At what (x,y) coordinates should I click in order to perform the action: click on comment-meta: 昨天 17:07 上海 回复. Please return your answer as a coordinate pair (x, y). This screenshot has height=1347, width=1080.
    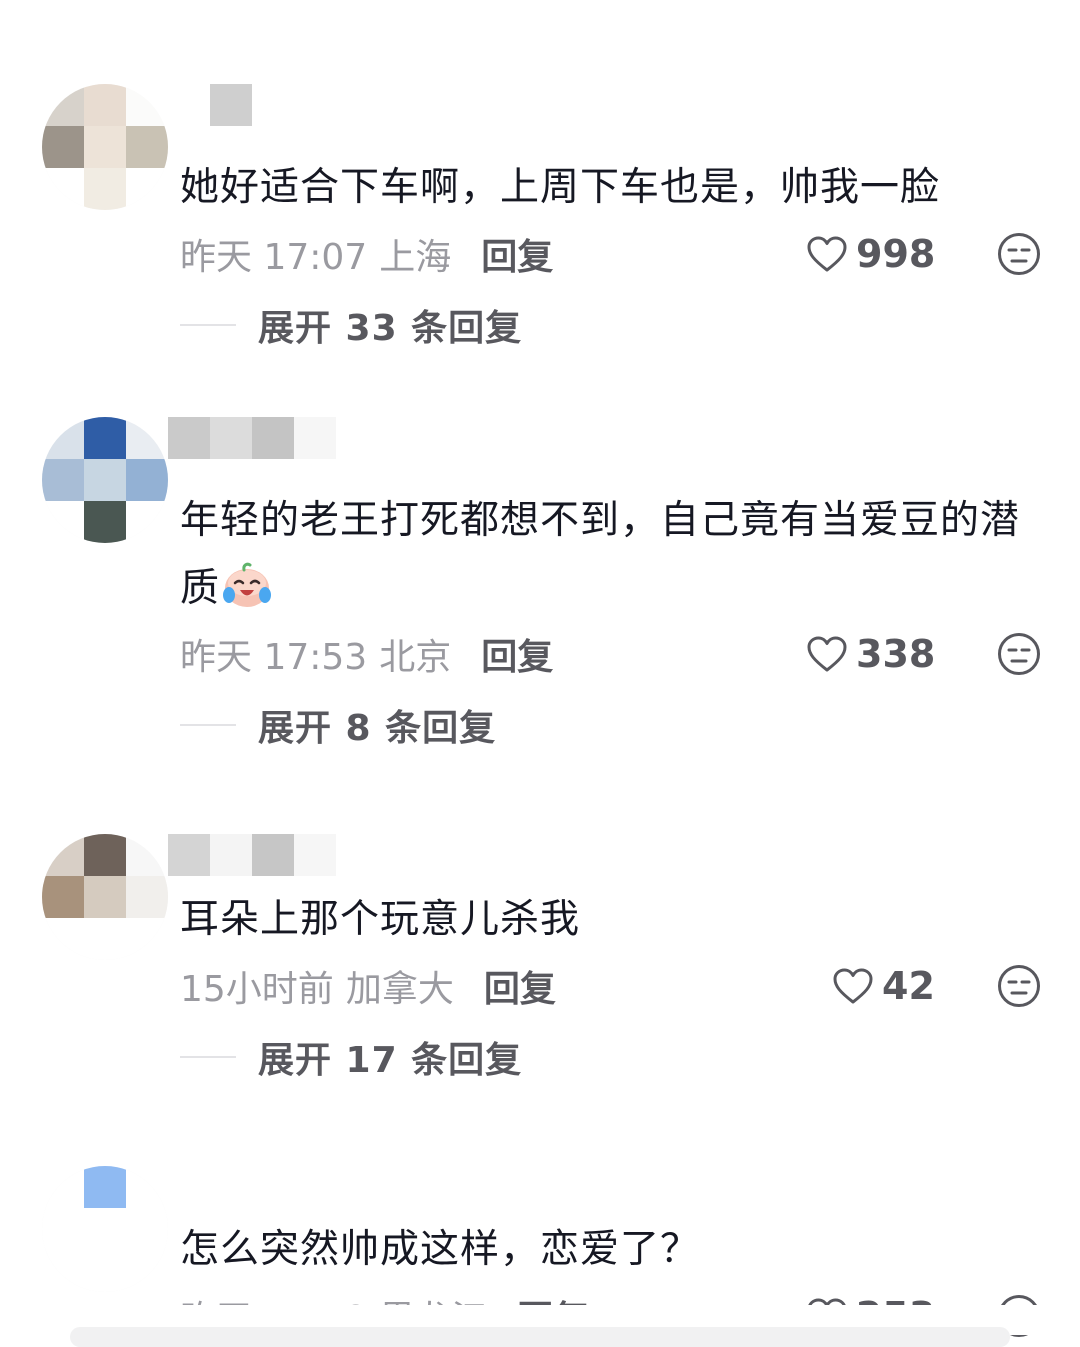
    Looking at the image, I should click on (366, 254).